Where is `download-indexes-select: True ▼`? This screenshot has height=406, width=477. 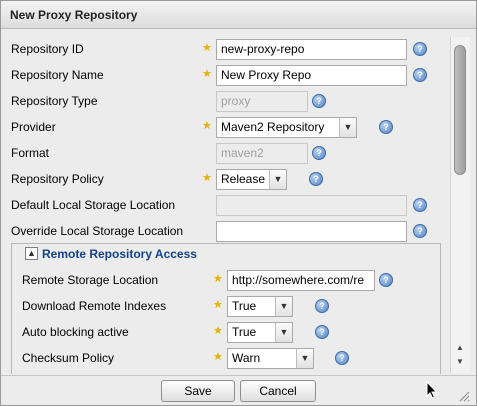
download-indexes-select: True ▼ is located at coordinates (260, 306).